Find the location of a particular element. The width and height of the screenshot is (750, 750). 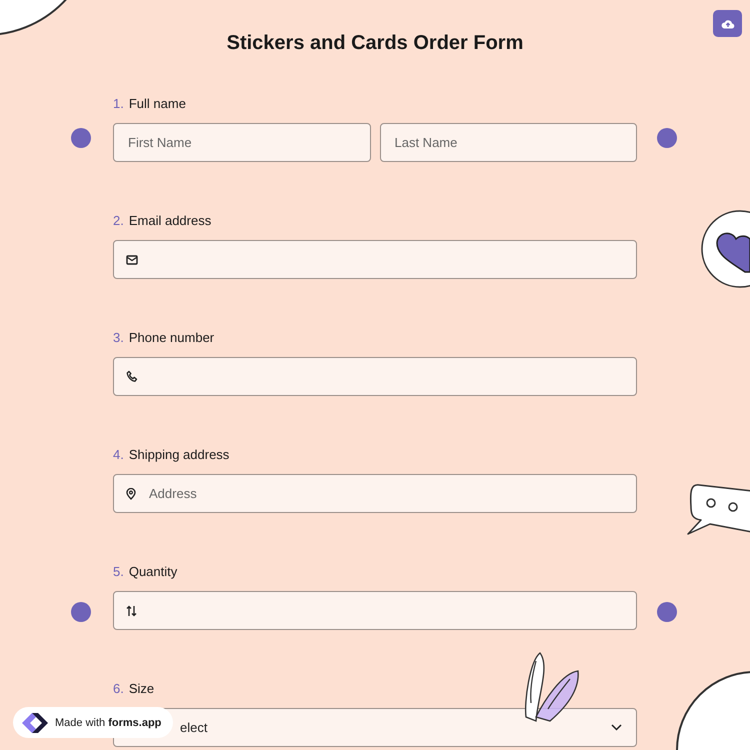

question-label: Full name is located at coordinates (157, 104).